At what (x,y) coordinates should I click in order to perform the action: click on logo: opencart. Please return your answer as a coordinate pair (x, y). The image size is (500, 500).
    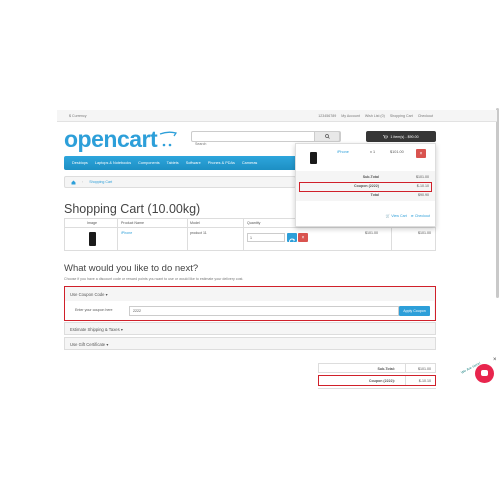
    Looking at the image, I should click on (121, 138).